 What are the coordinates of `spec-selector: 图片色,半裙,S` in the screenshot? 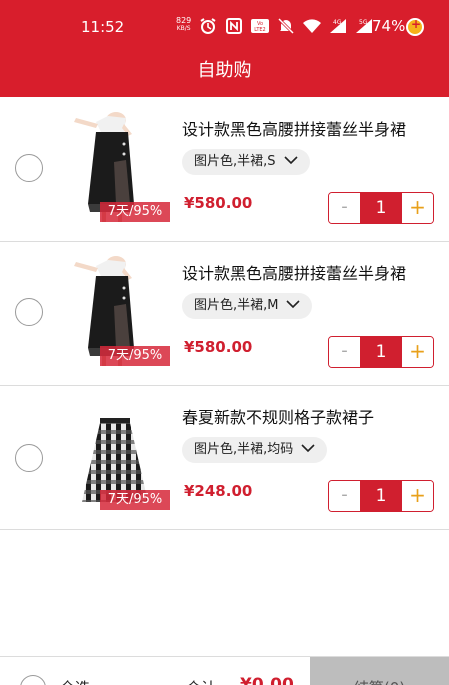 It's located at (246, 162).